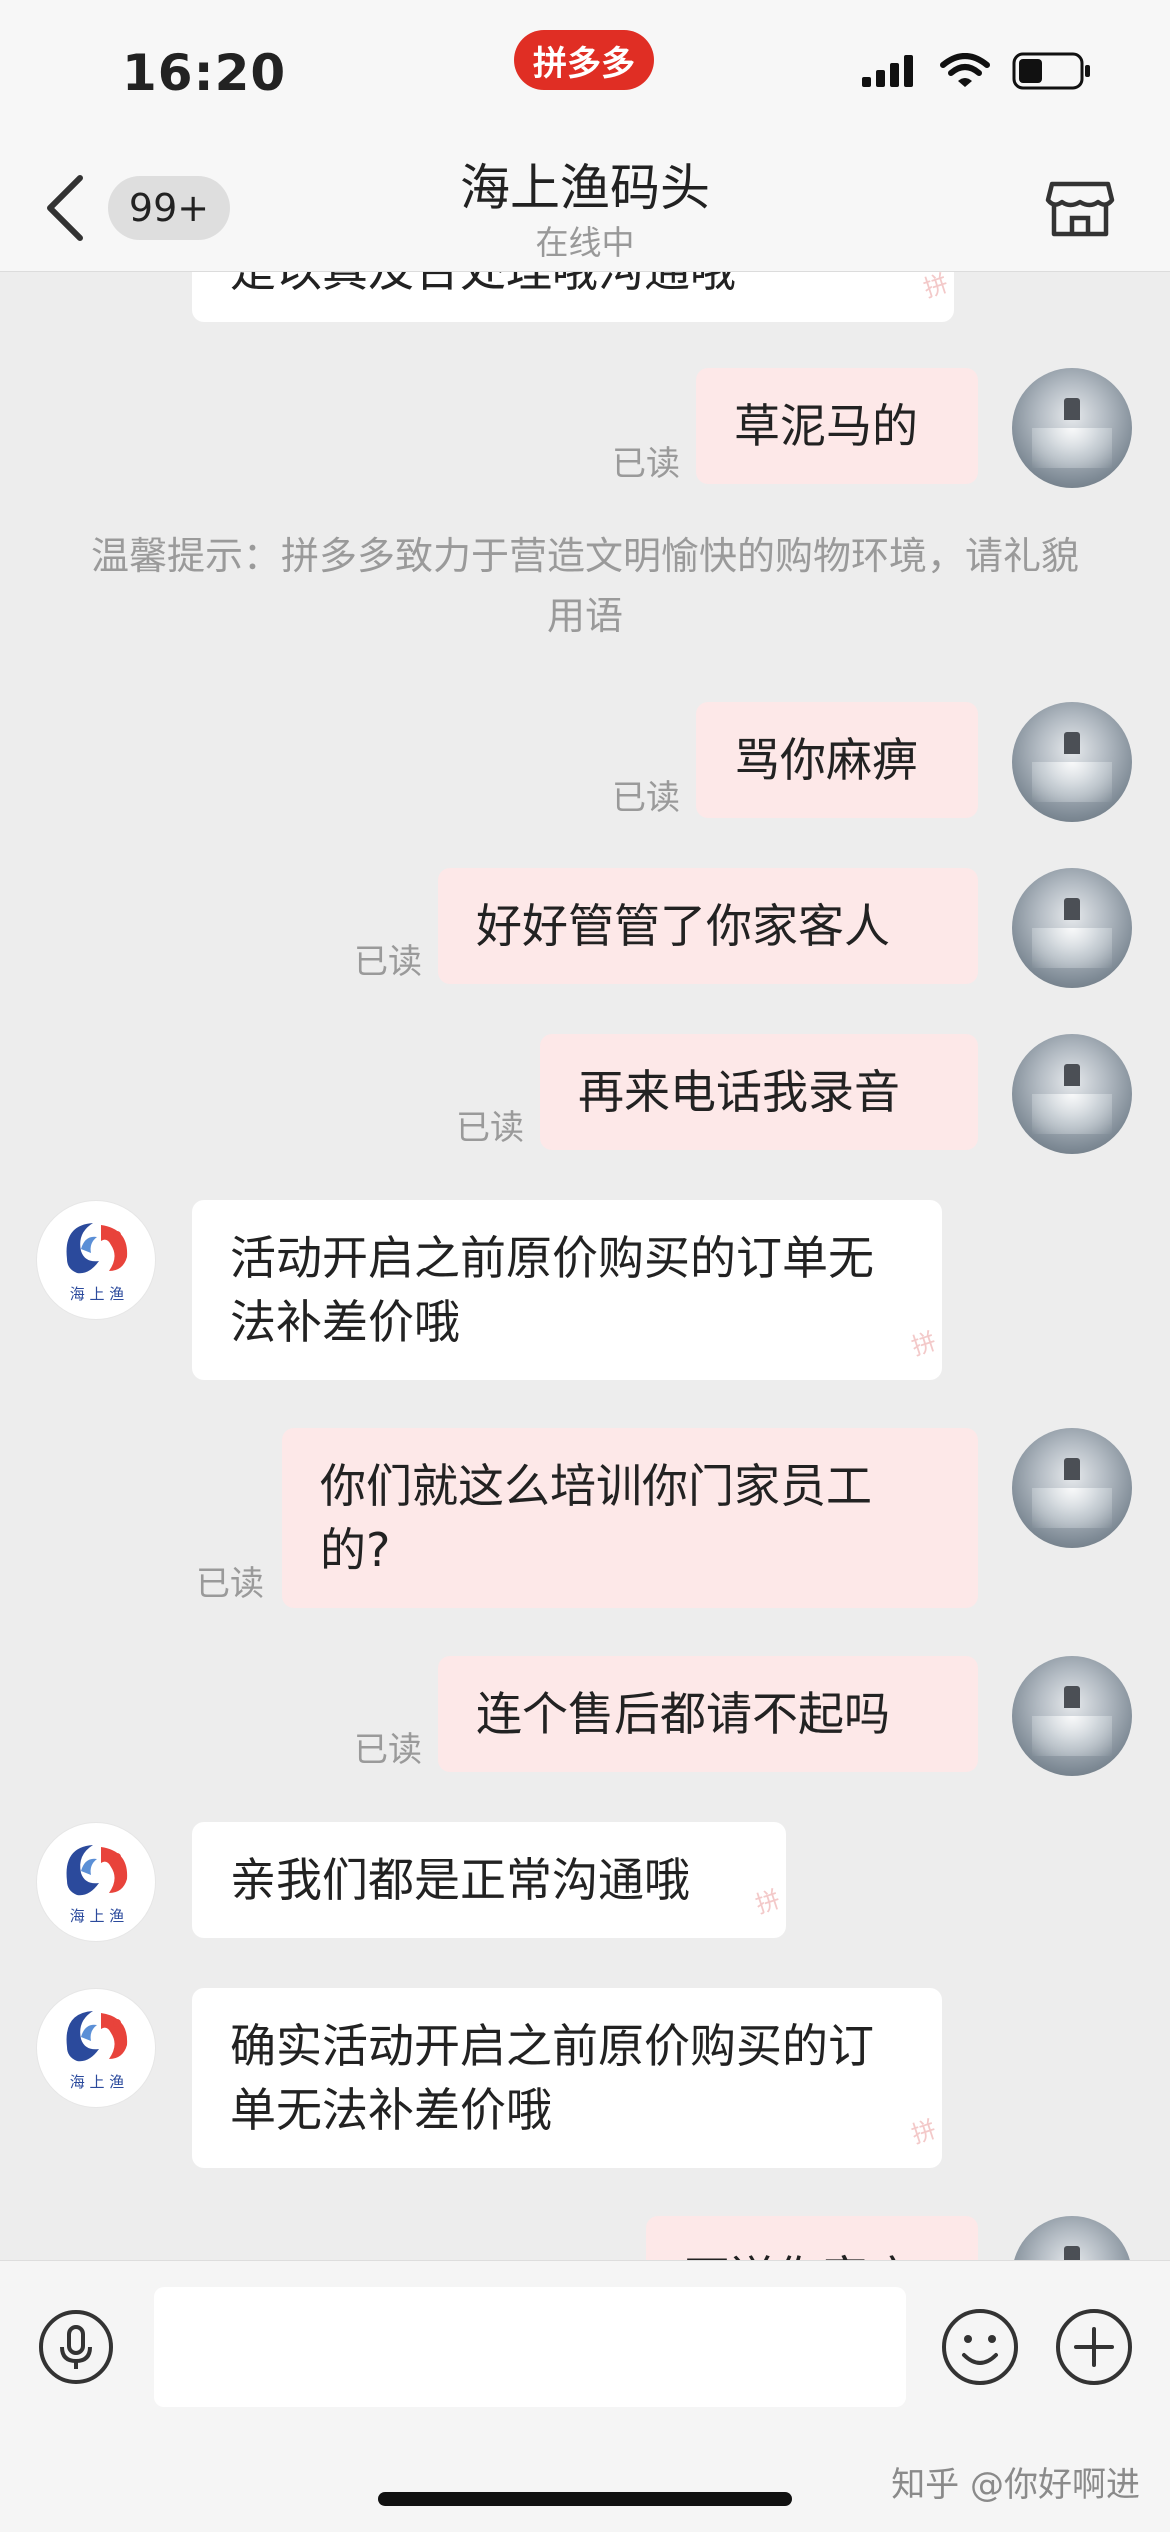  What do you see at coordinates (460, 1880) in the screenshot?
I see `message-text: 亲我们都是正常沟通哦` at bounding box center [460, 1880].